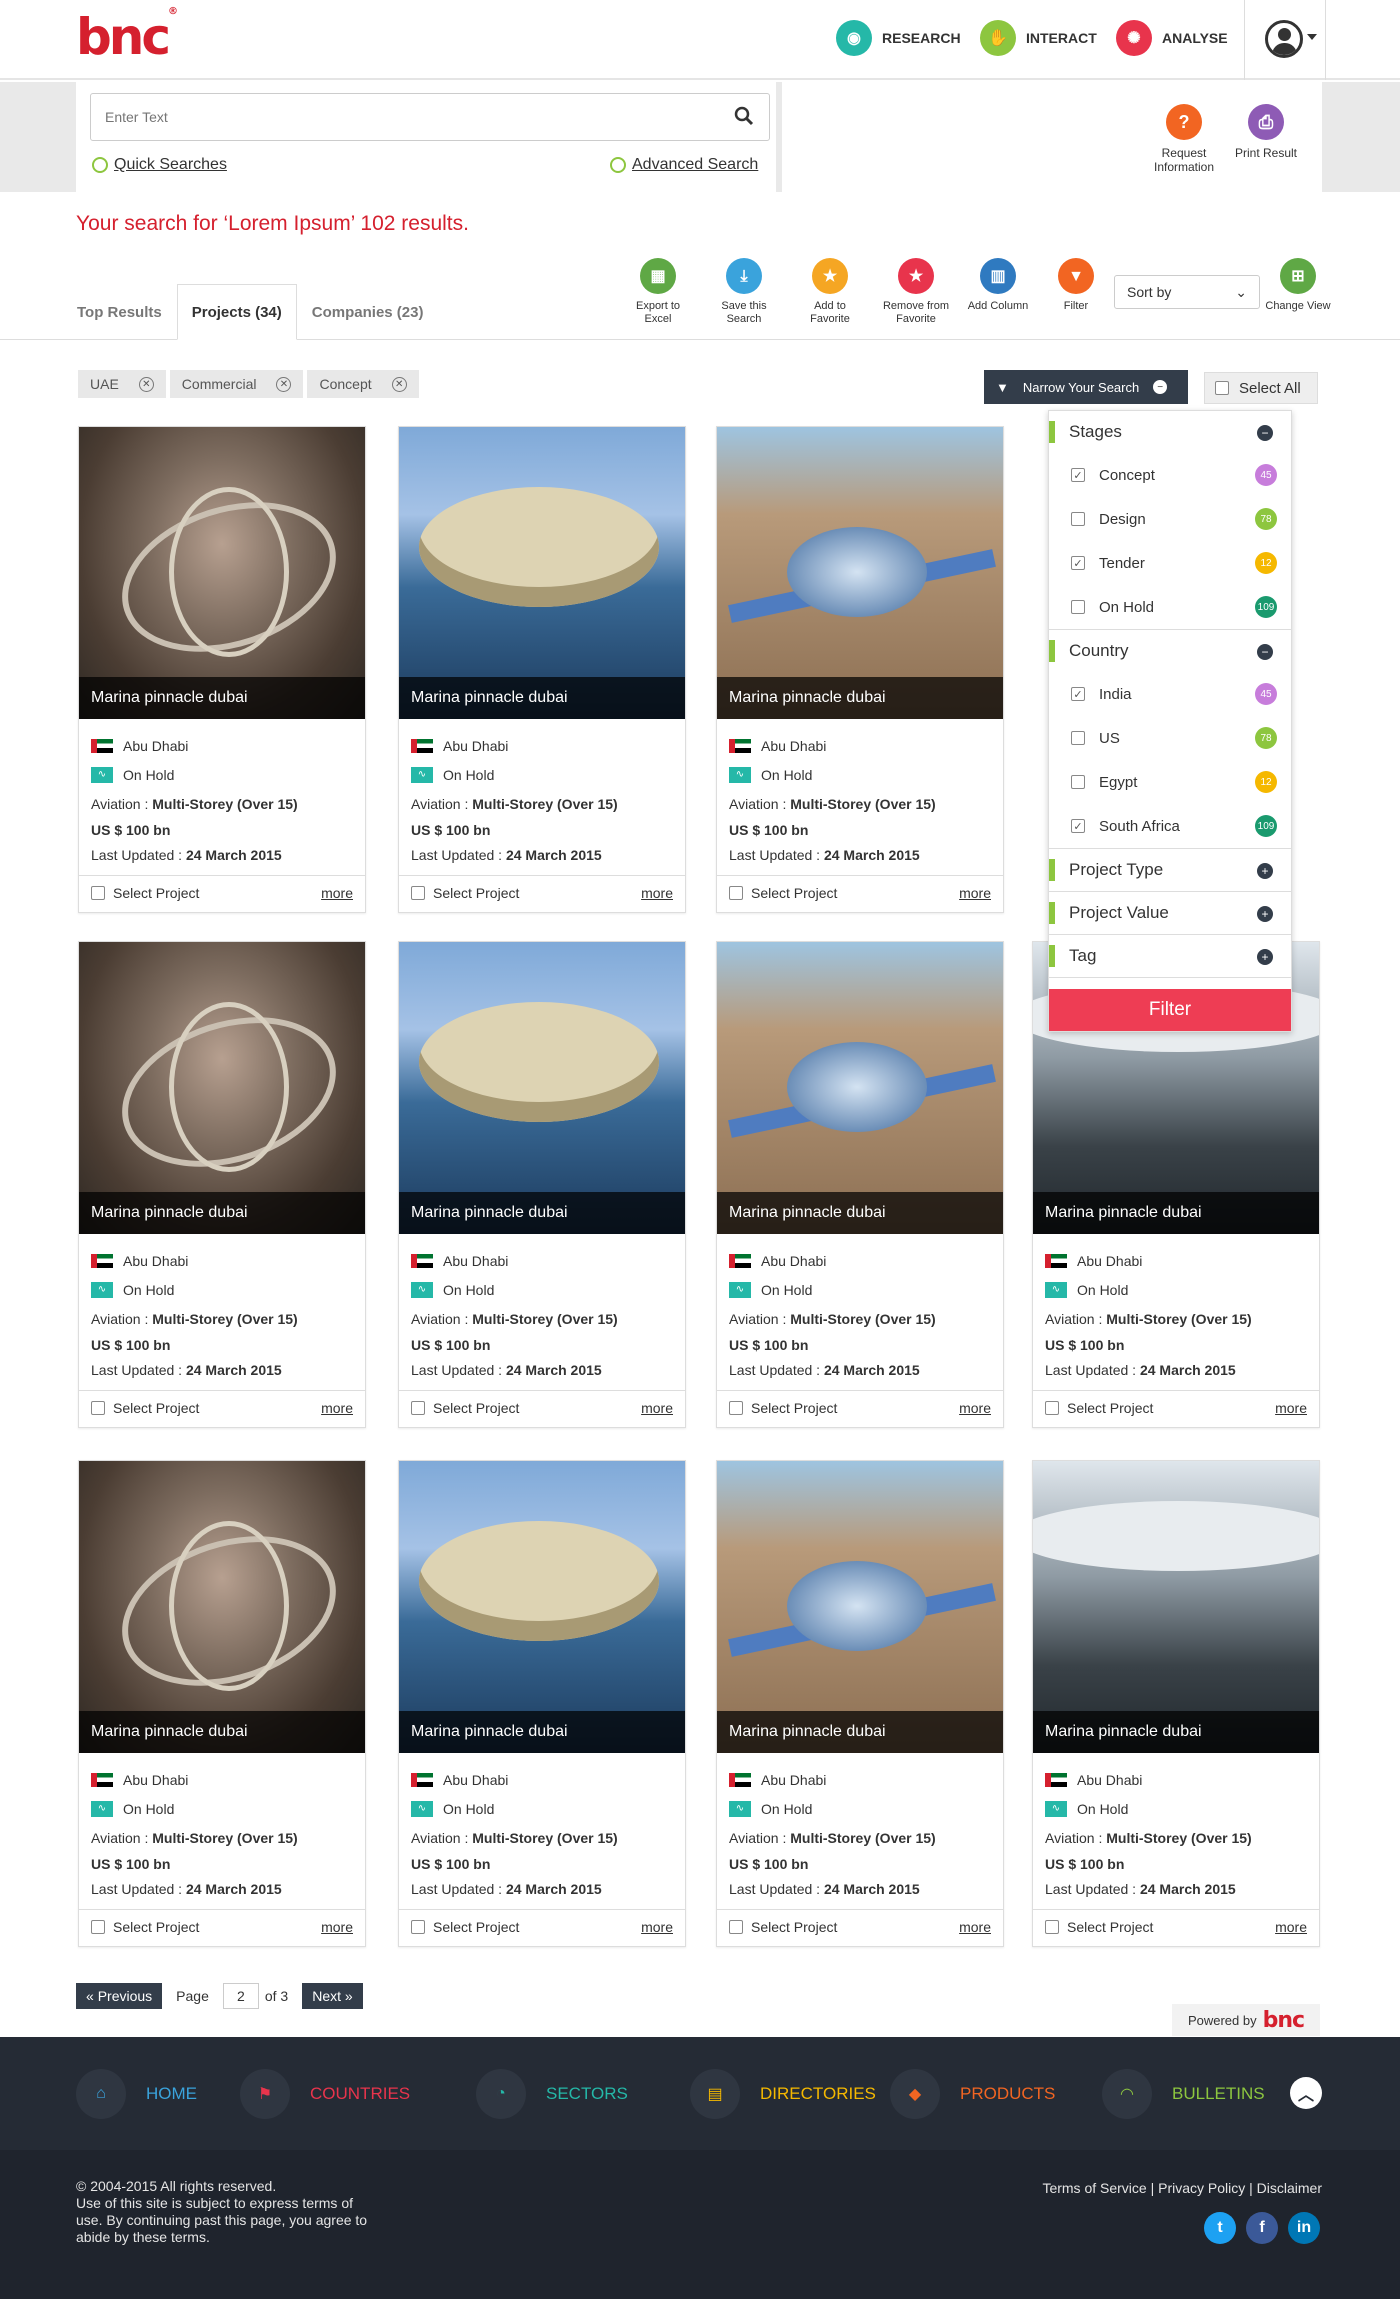 This screenshot has width=1400, height=2299. What do you see at coordinates (916, 292) in the screenshot?
I see `remove-favorite-button: ★ Remove from Favorite` at bounding box center [916, 292].